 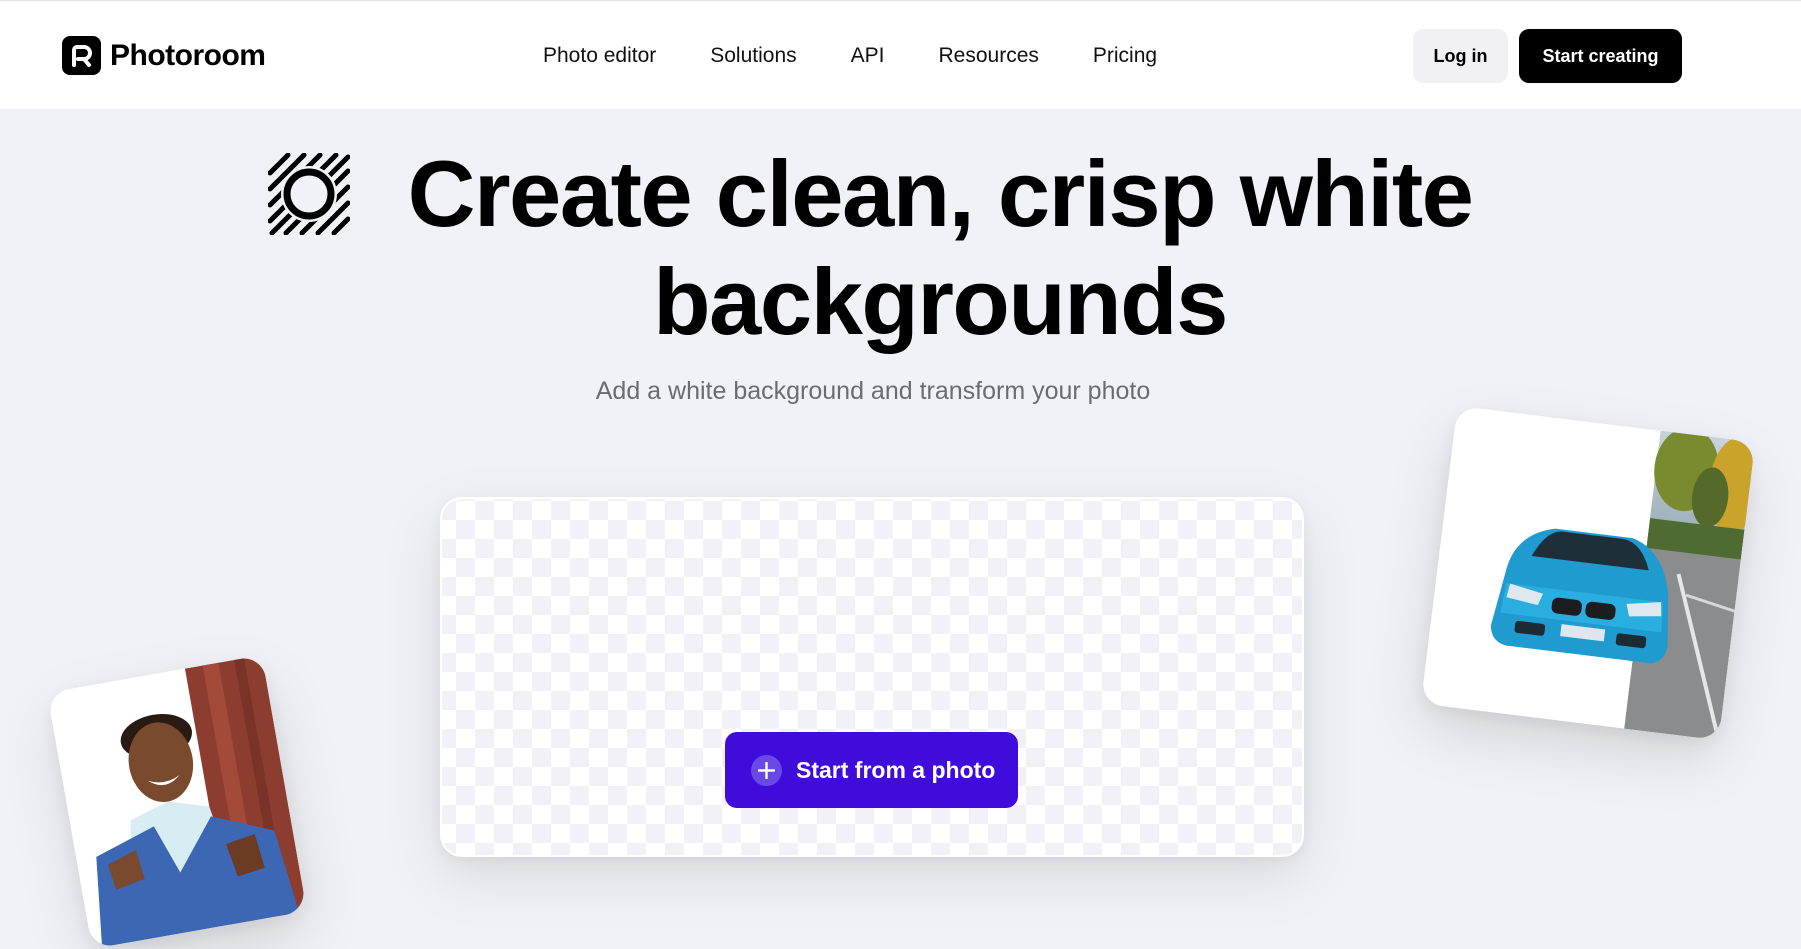 What do you see at coordinates (1460, 56) in the screenshot?
I see `login-button: Log in` at bounding box center [1460, 56].